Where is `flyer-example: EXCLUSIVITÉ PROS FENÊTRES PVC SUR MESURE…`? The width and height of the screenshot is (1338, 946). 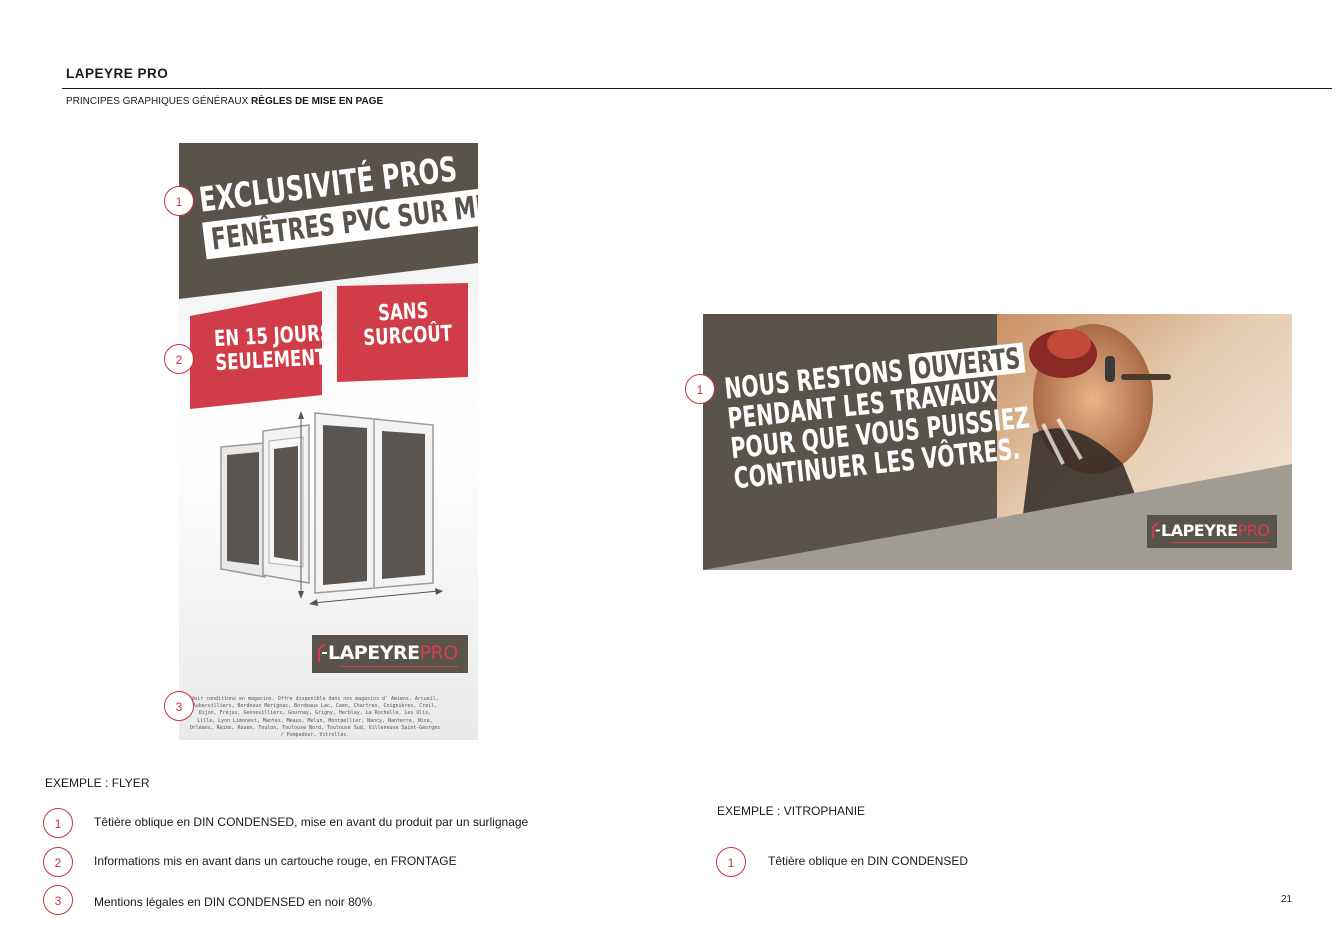 flyer-example: EXCLUSIVITÉ PROS FENÊTRES PVC SUR MESURE… is located at coordinates (328, 441).